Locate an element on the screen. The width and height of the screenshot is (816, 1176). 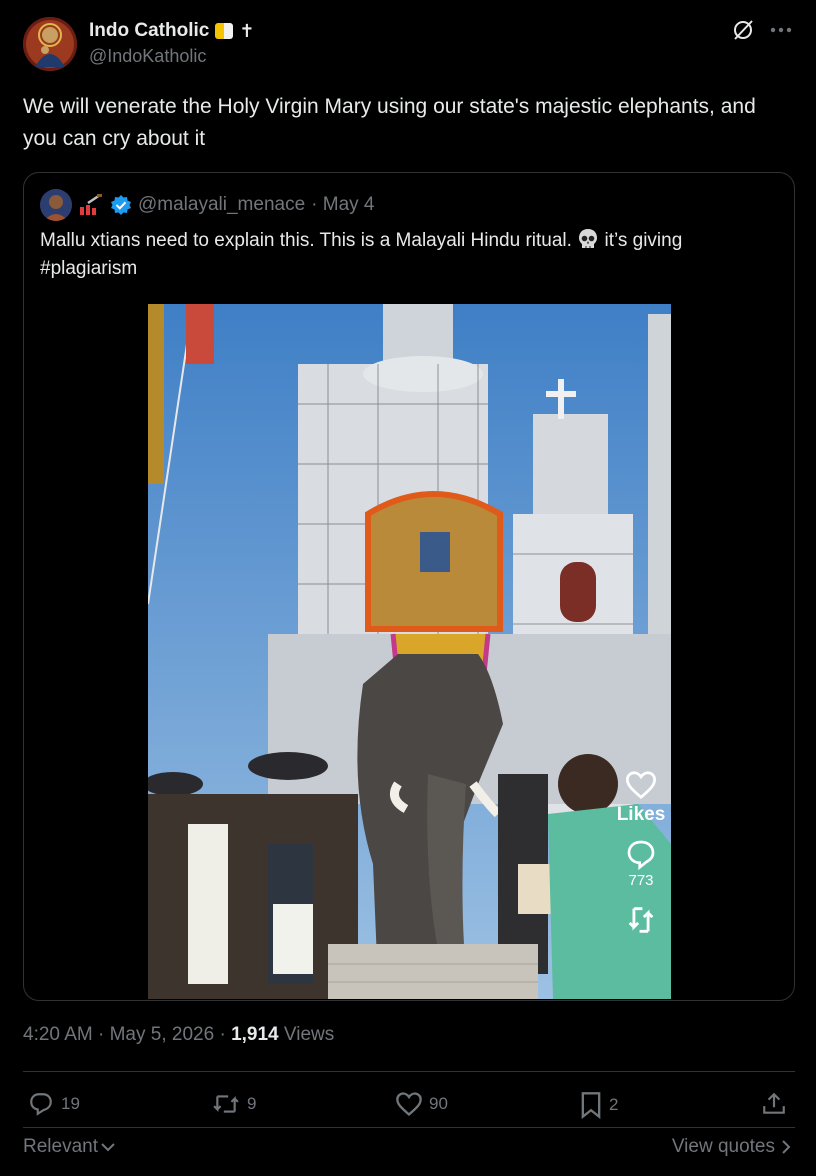
author-name-row: Indo Catholic ✝ is located at coordinates (171, 31).